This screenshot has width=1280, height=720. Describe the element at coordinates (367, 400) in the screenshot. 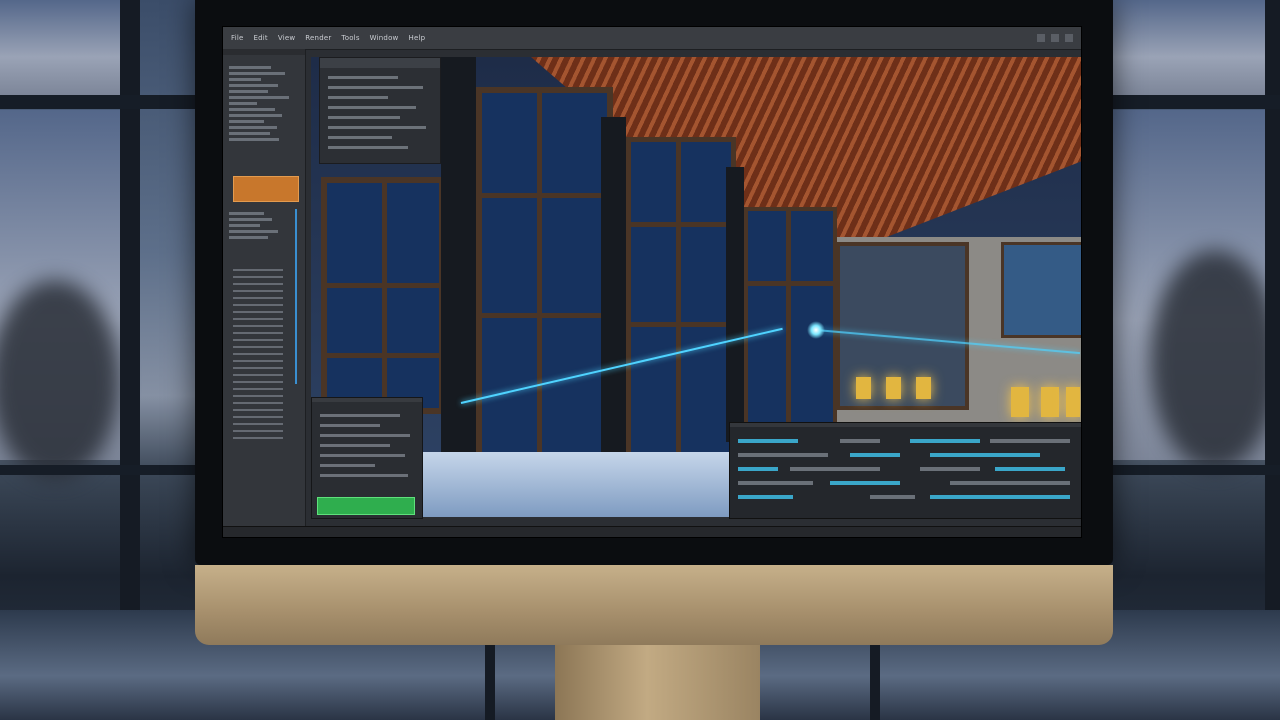

I see `layers-panel-header` at that location.